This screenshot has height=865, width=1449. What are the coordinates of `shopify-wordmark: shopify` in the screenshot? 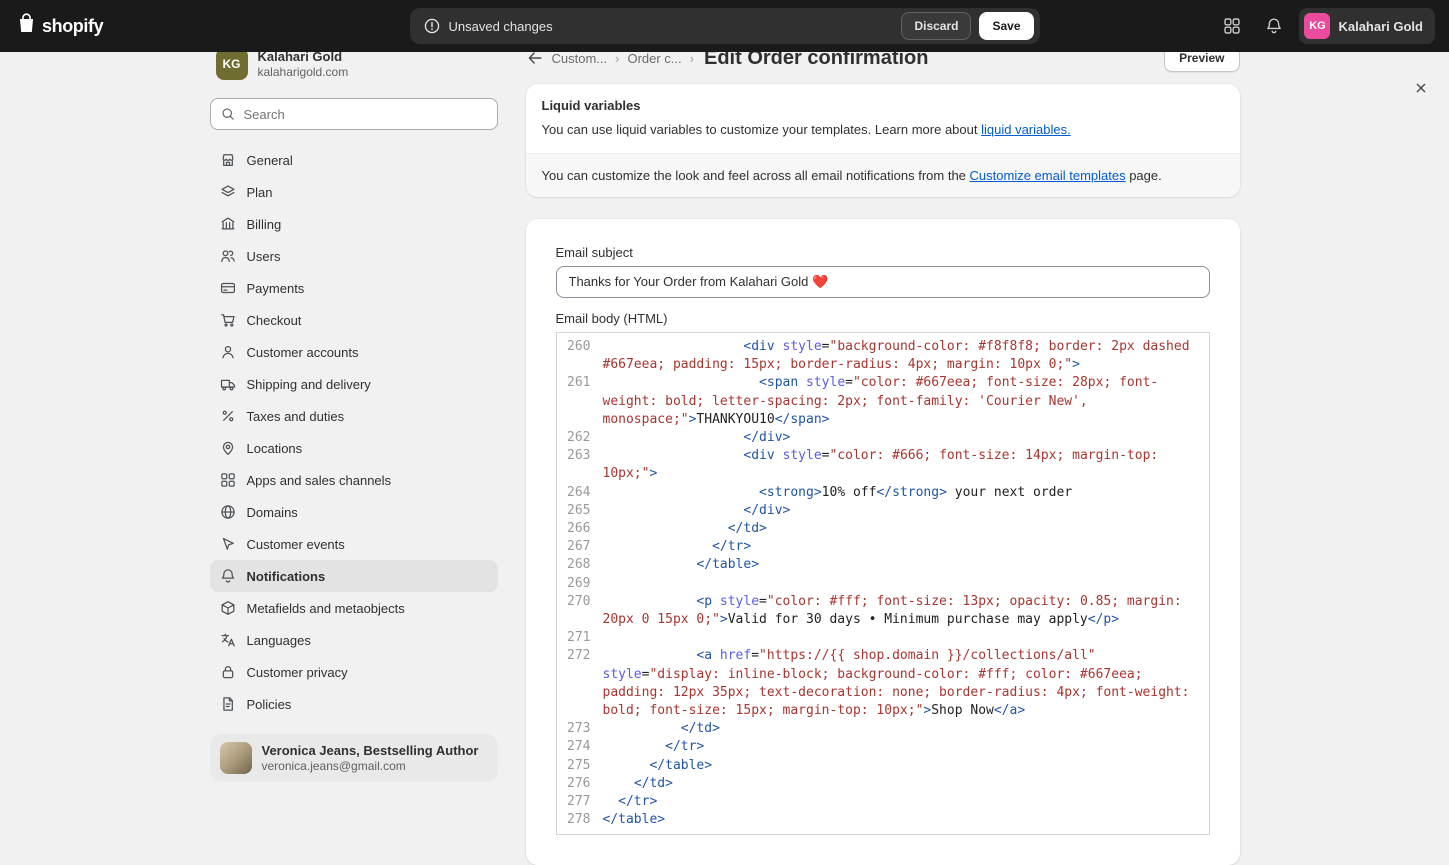 It's located at (72, 26).